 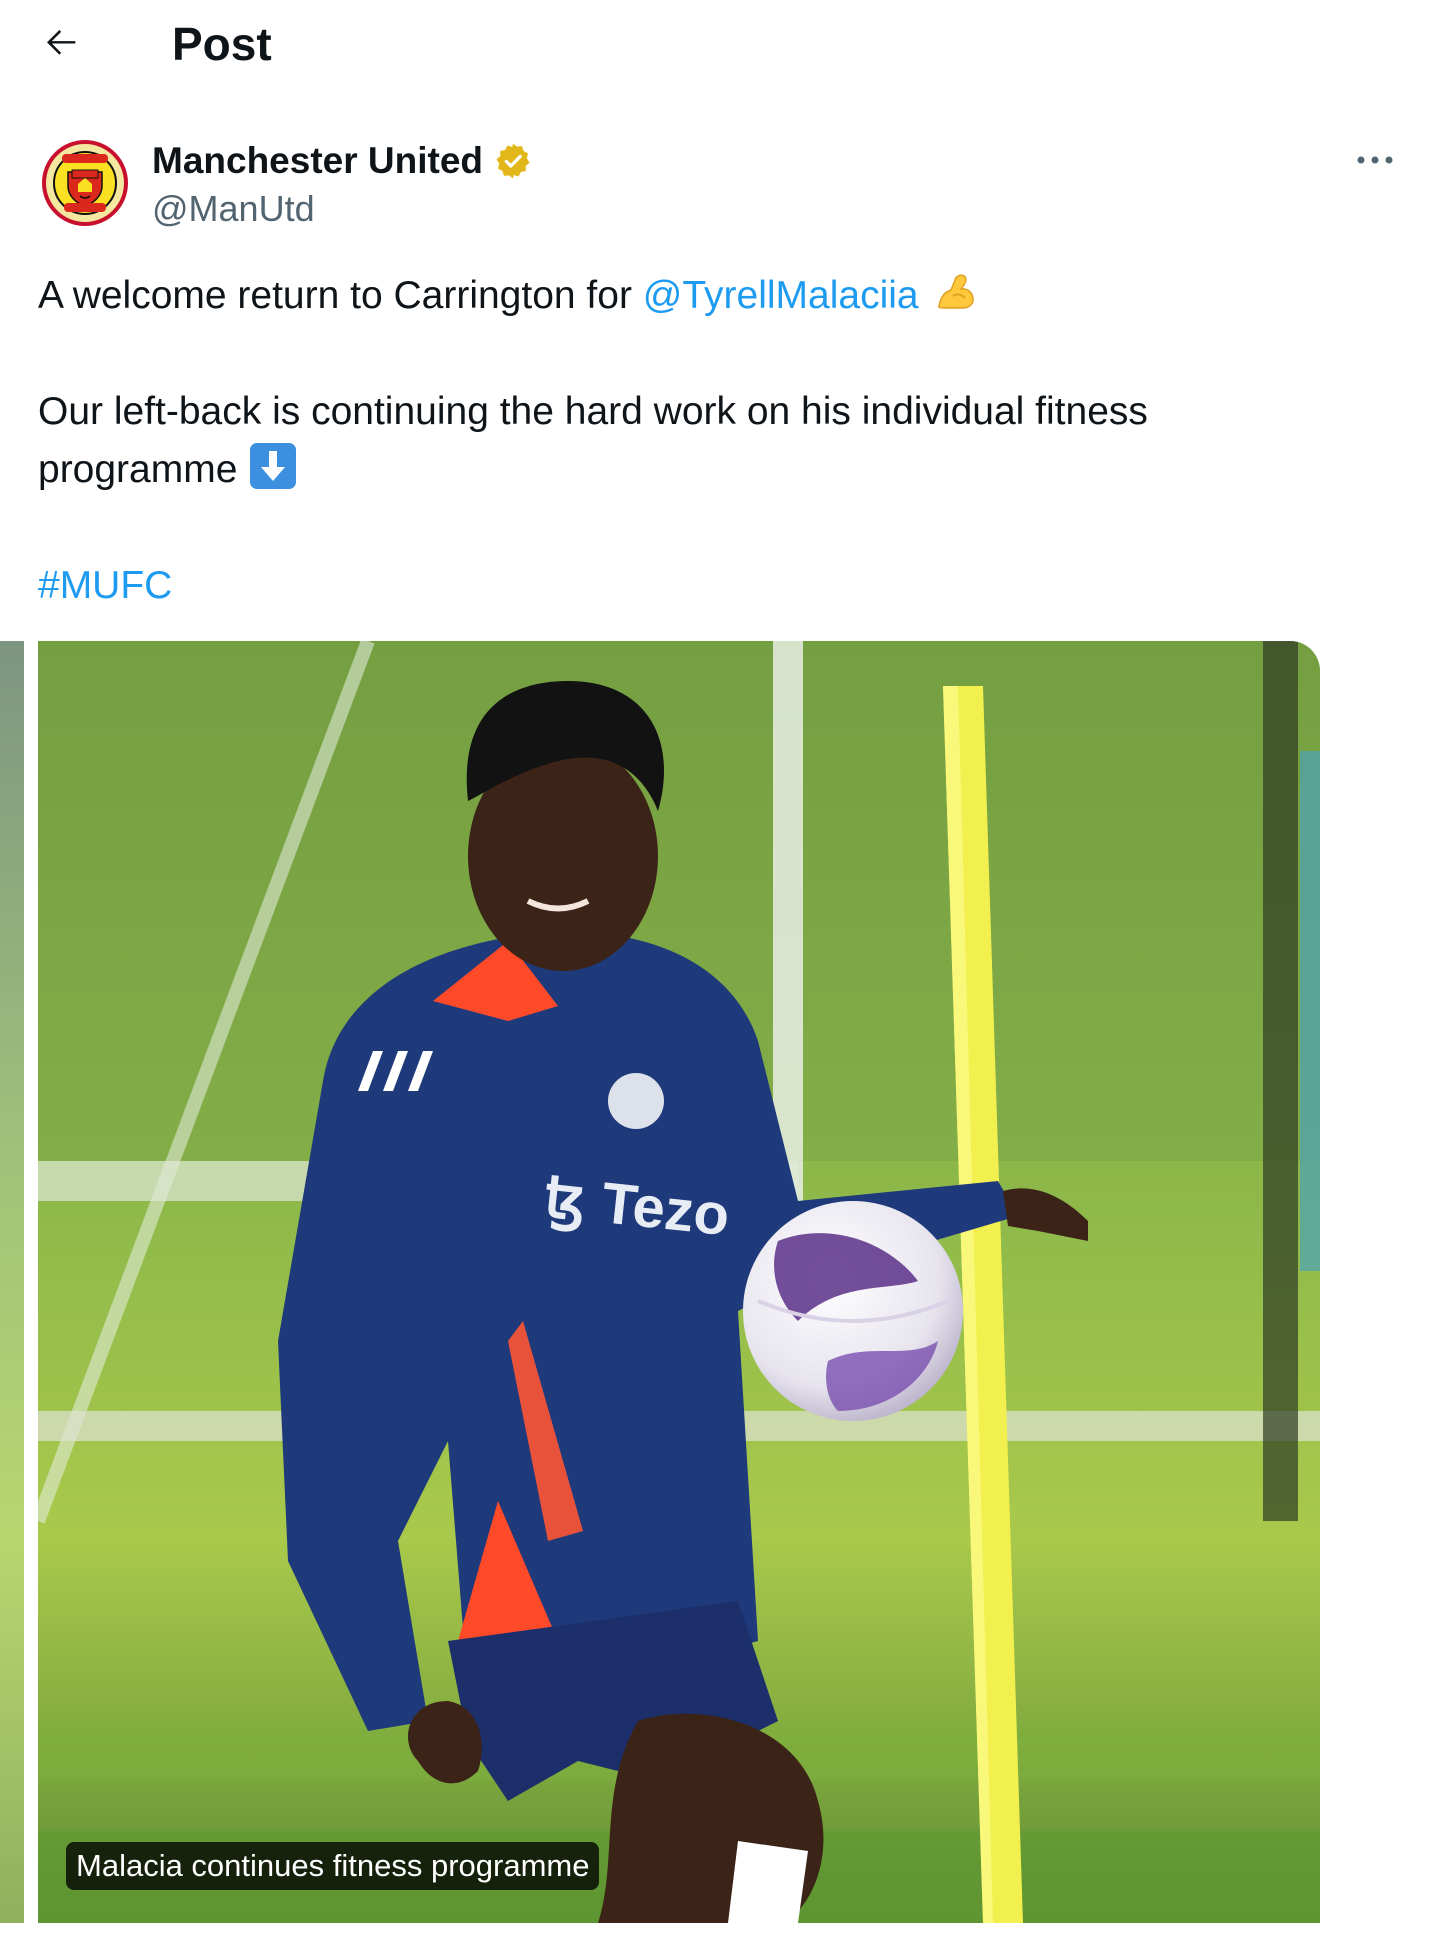 I want to click on top-bar: Post, so click(x=720, y=45).